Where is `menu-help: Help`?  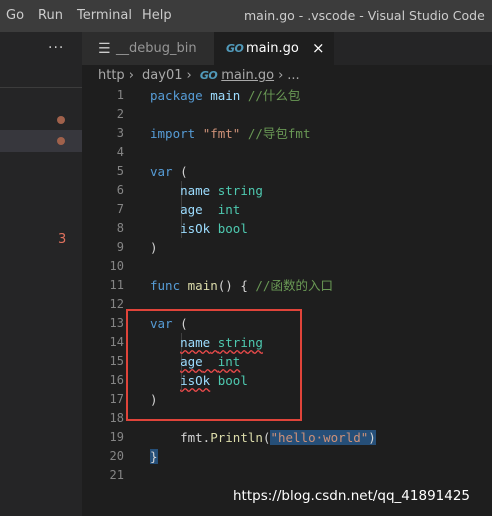
menu-help: Help is located at coordinates (157, 15).